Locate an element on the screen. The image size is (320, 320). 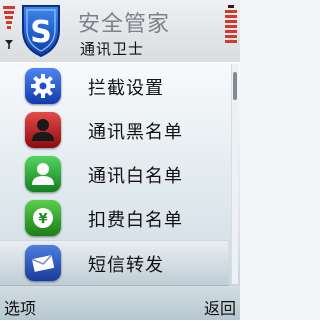
menu-item-label: 通讯黑名单 is located at coordinates (135, 132).